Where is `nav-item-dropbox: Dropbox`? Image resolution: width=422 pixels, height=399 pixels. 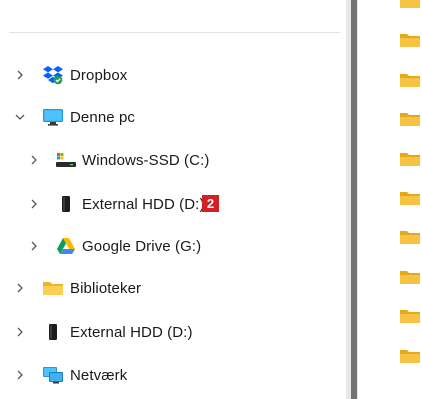
nav-item-dropbox: Dropbox is located at coordinates (175, 75).